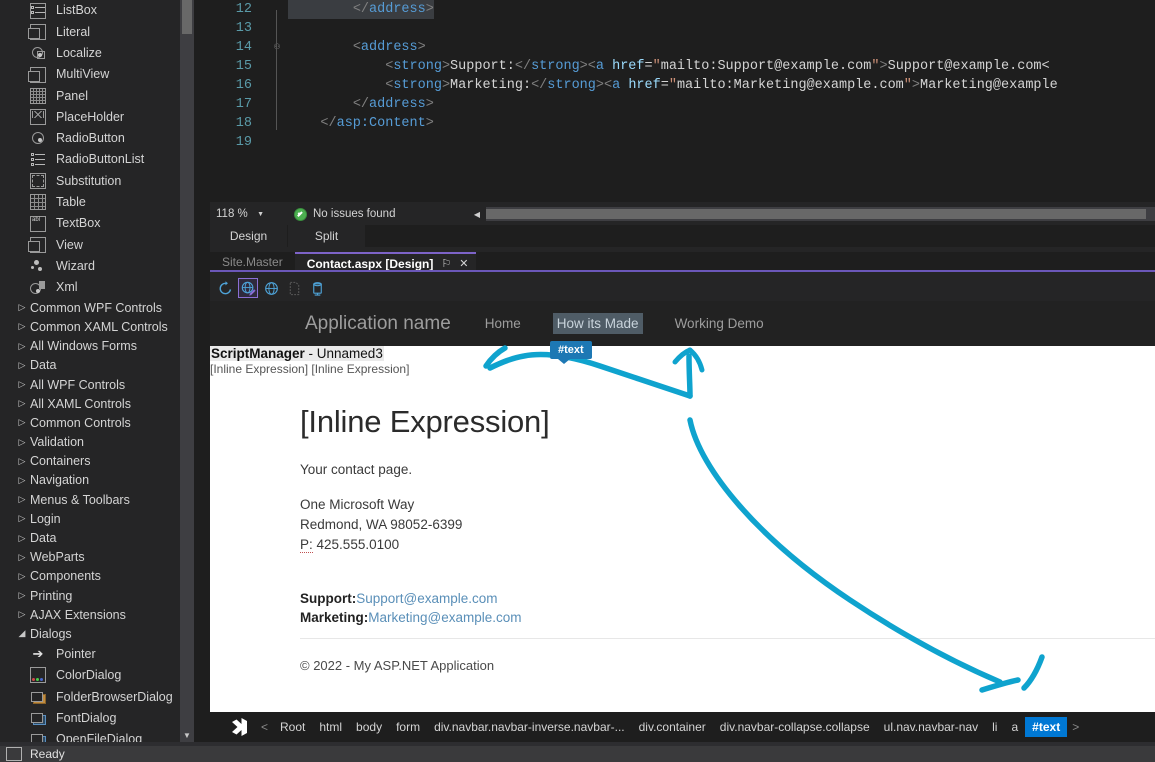 The image size is (1155, 762). Describe the element at coordinates (1075, 727) in the screenshot. I see `breadcrumb-next-icon: >` at that location.